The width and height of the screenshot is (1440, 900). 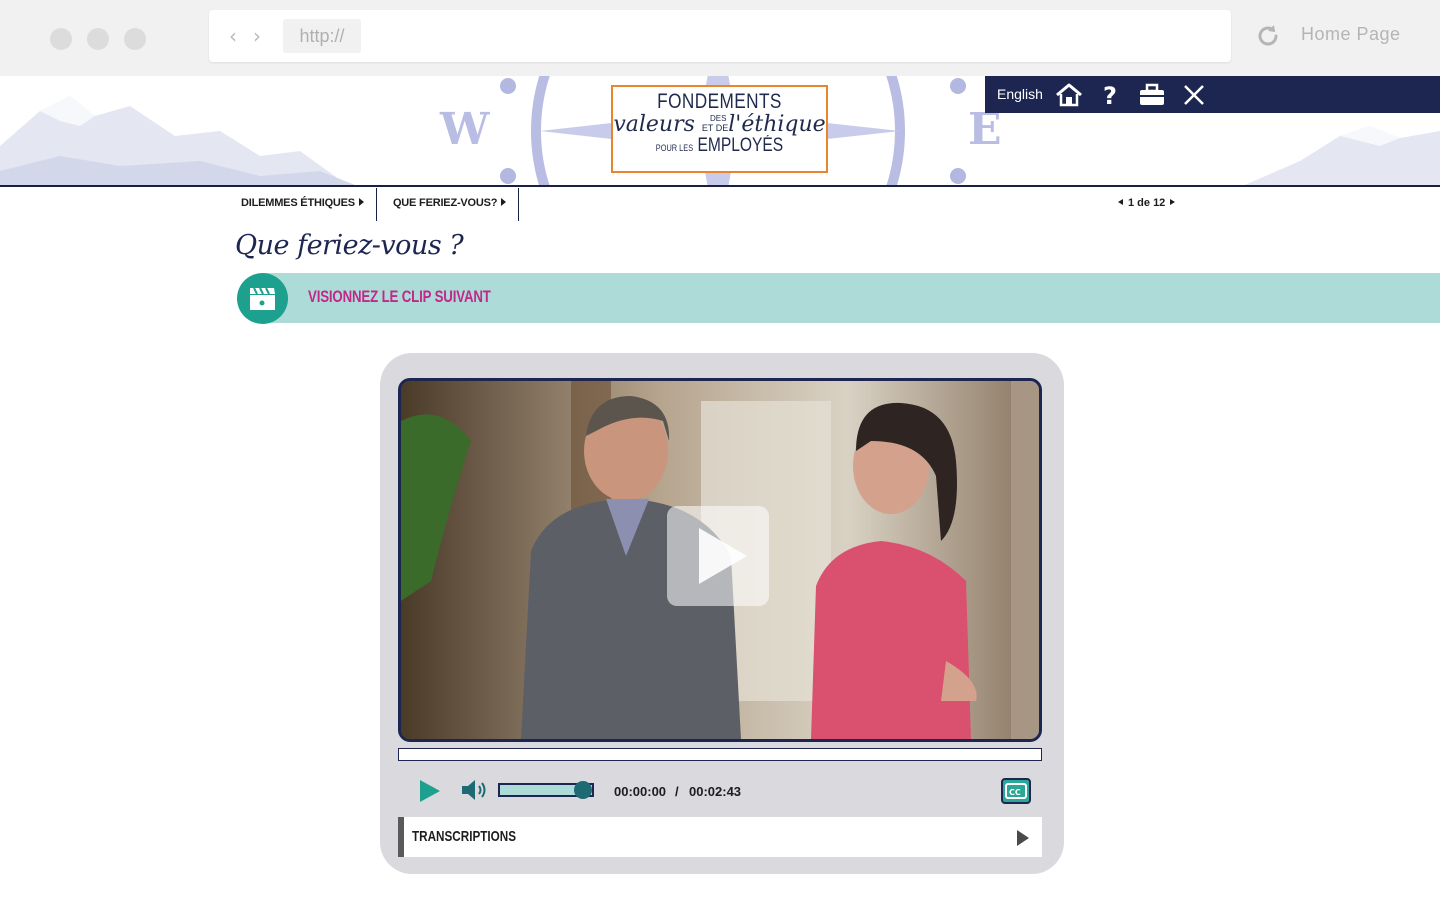 I want to click on logo-line-employes: POUR LES EMPLOYÉS, so click(x=719, y=146).